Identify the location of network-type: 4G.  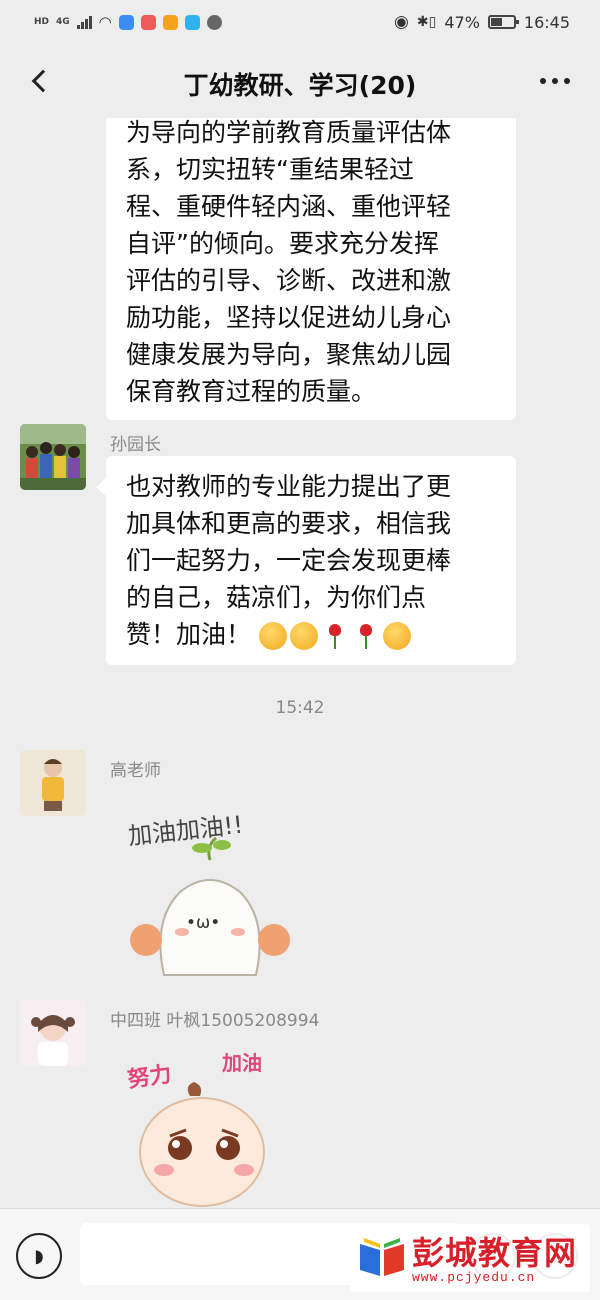
(63, 22).